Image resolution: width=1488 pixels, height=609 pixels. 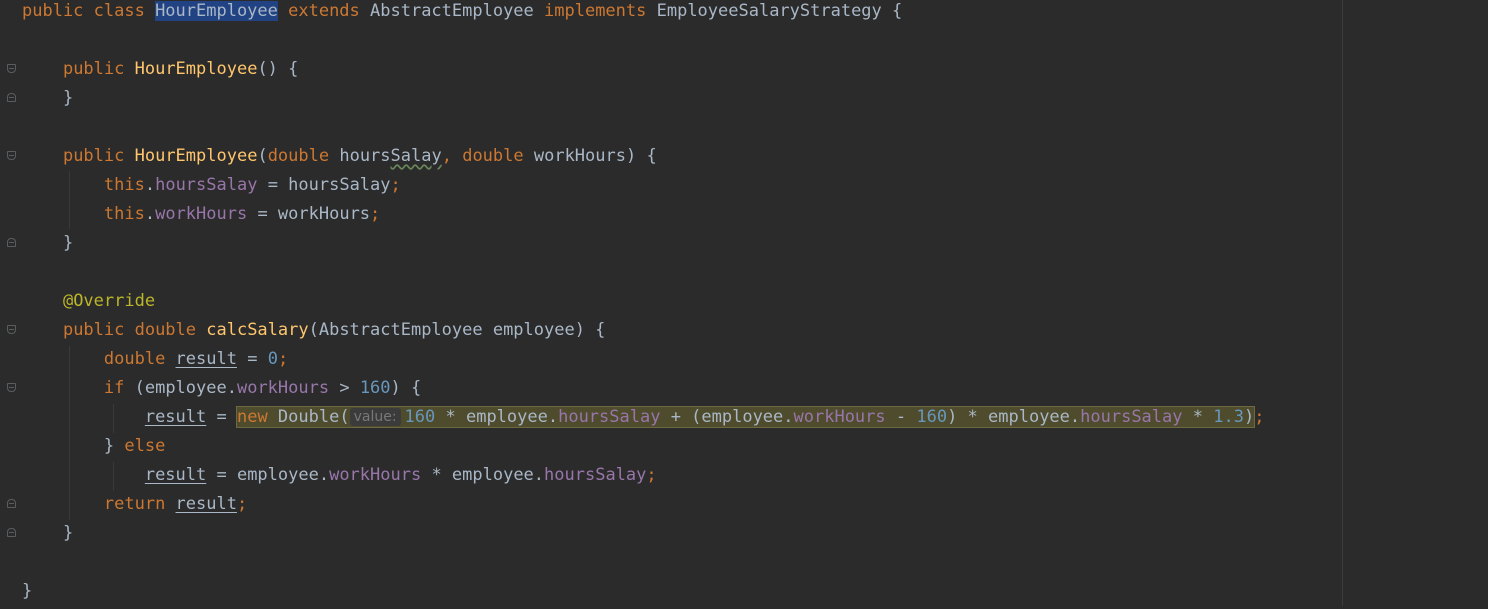 What do you see at coordinates (268, 475) in the screenshot?
I see `expression: = employee.` at bounding box center [268, 475].